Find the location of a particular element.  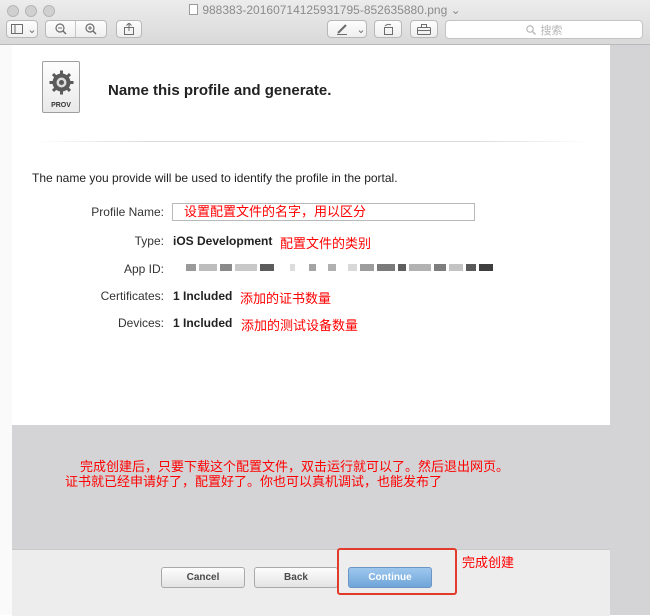

cancel-button: Cancel is located at coordinates (203, 577).